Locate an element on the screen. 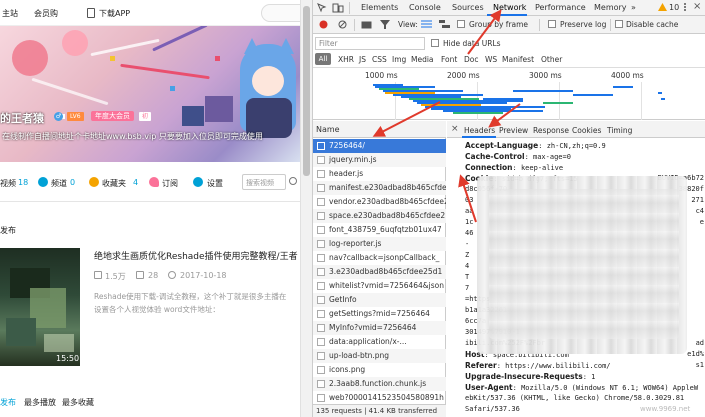  name-column-header: Name is located at coordinates (379, 129).